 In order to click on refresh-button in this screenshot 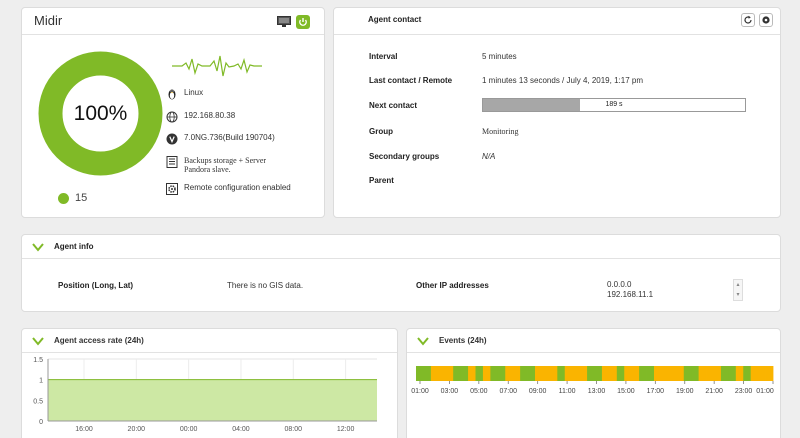, I will do `click(748, 20)`.